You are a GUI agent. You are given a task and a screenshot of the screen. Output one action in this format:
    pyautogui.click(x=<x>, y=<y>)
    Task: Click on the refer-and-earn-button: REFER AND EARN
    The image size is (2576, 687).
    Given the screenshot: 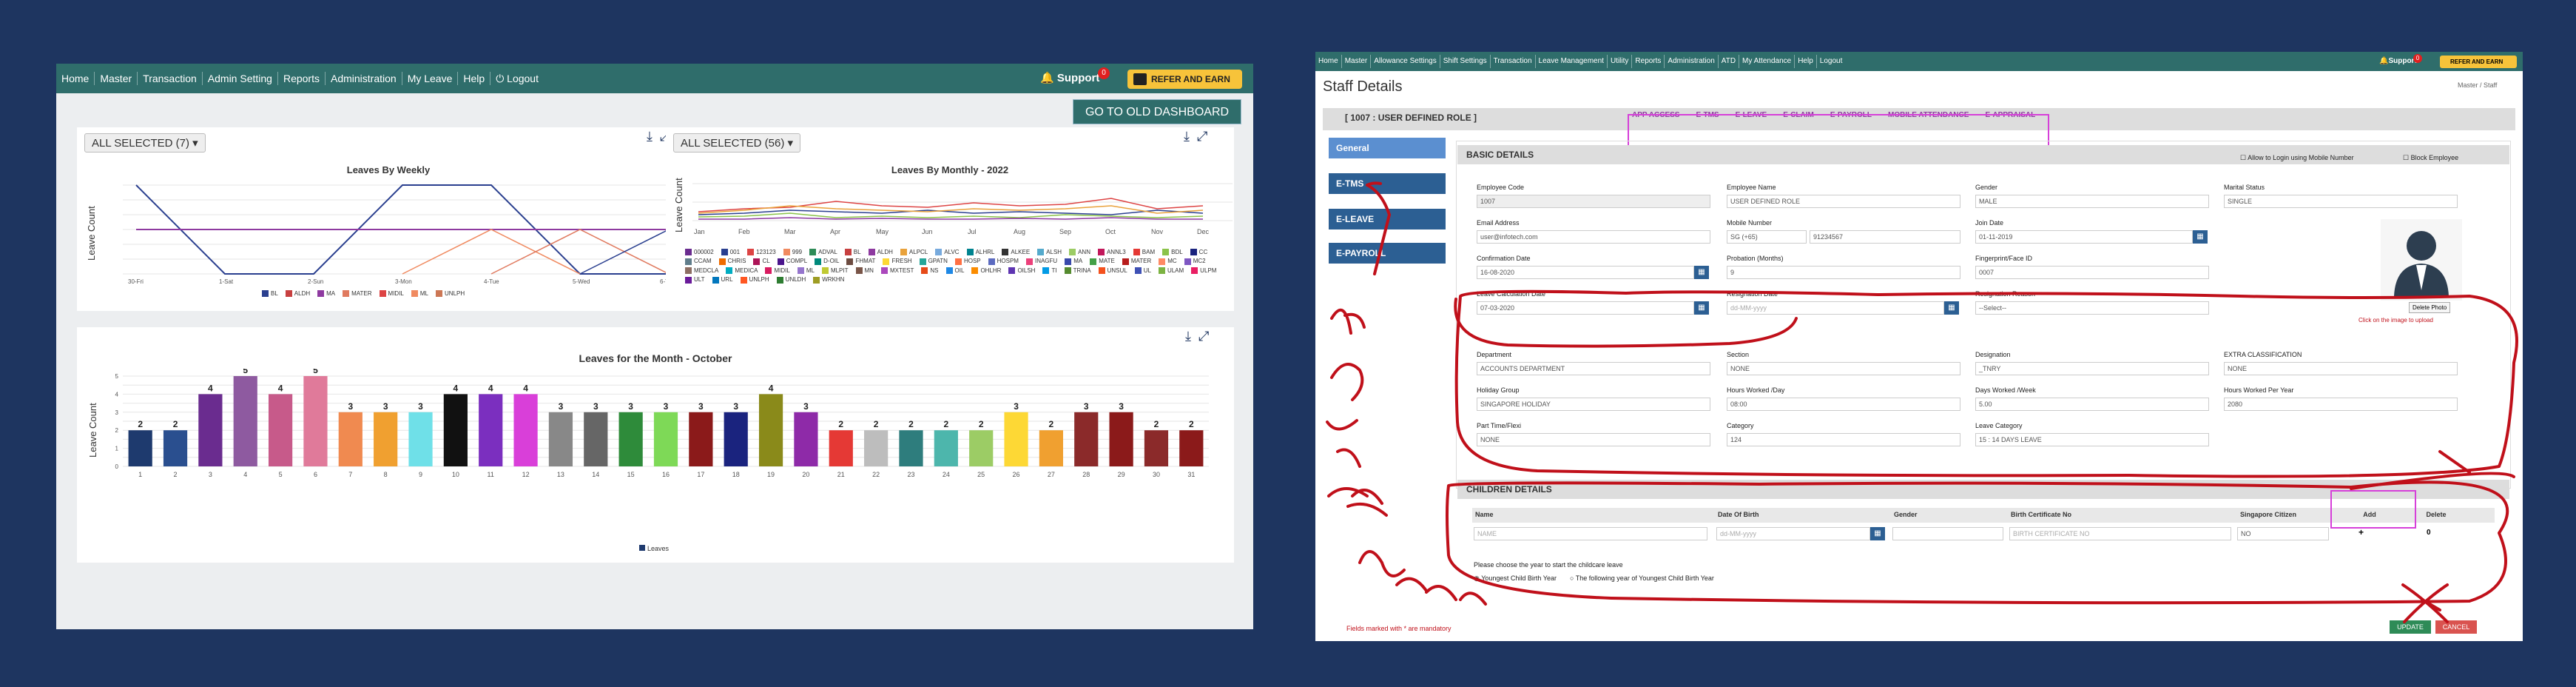 What is the action you would take?
    pyautogui.click(x=1184, y=79)
    